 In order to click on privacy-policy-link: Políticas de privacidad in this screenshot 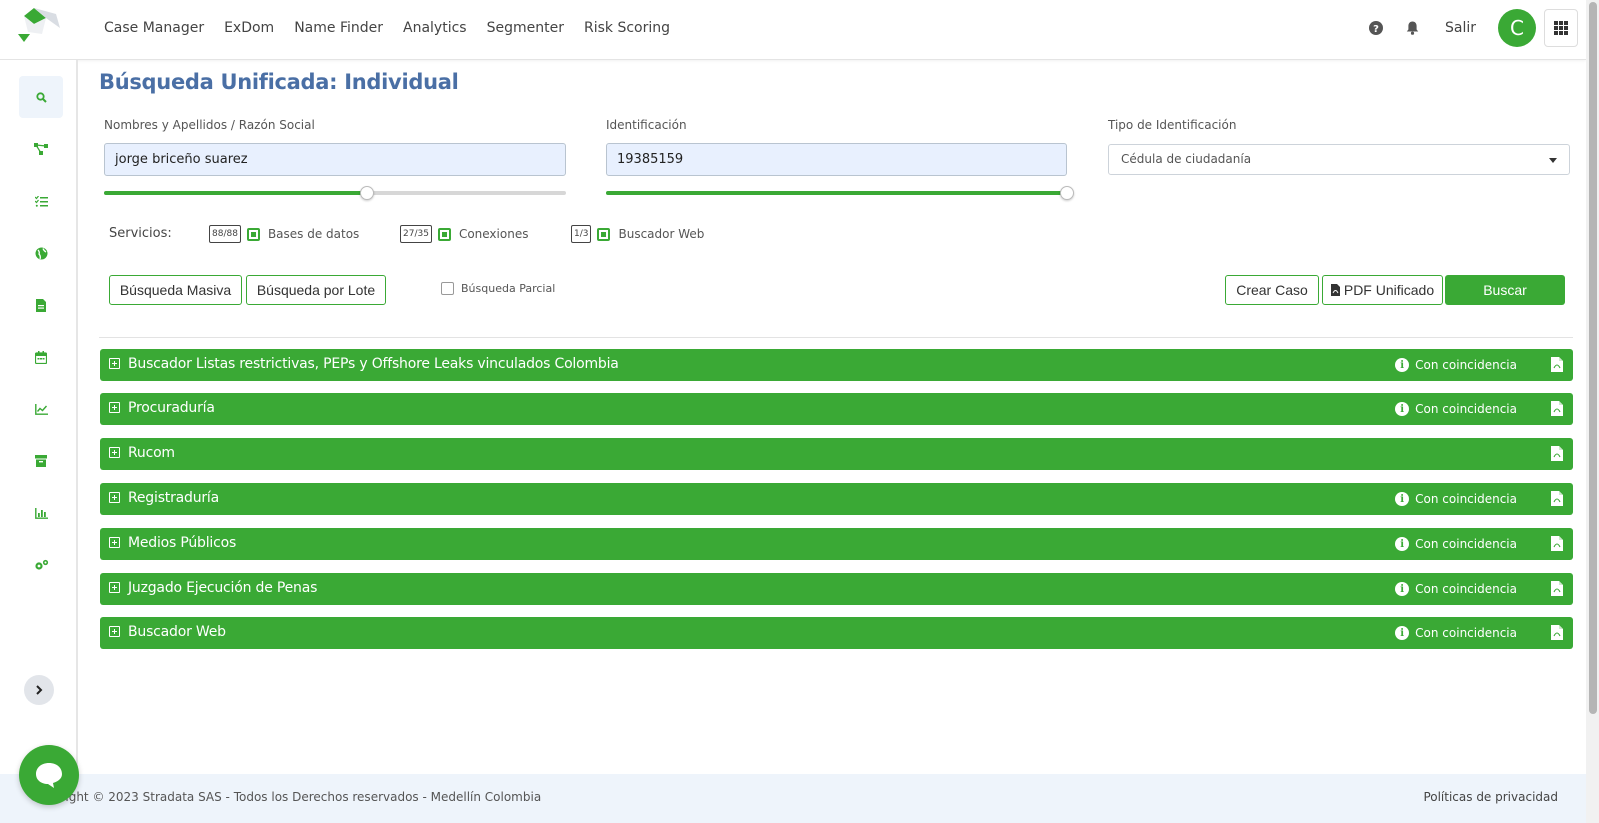, I will do `click(1490, 797)`.